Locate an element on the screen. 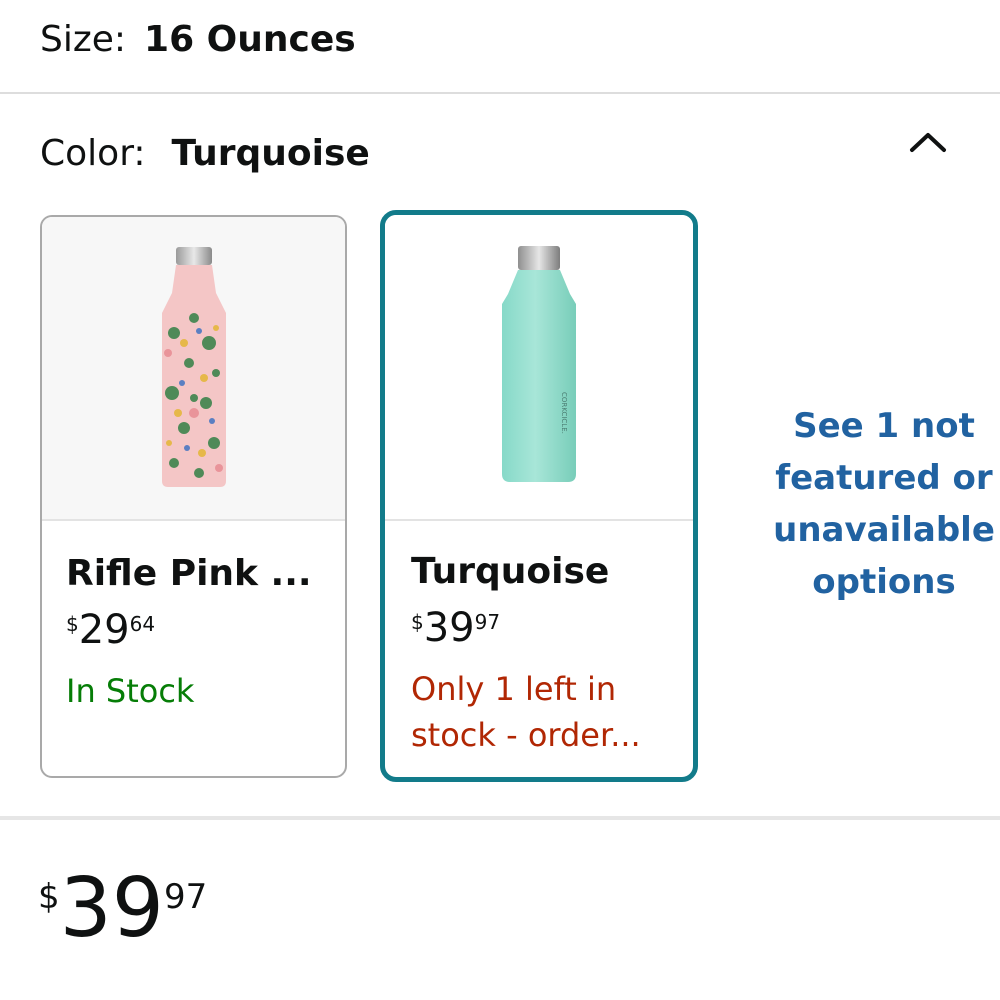  collapse-color-button is located at coordinates (928, 142).